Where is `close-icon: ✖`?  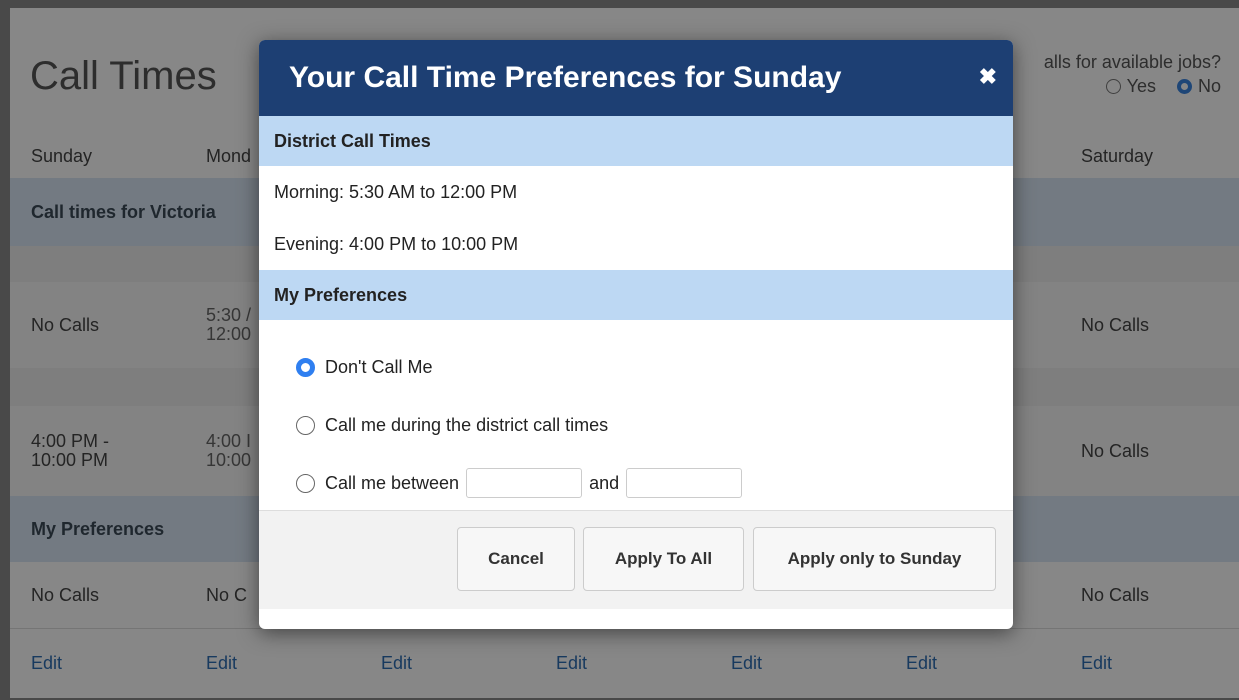
close-icon: ✖ is located at coordinates (988, 77).